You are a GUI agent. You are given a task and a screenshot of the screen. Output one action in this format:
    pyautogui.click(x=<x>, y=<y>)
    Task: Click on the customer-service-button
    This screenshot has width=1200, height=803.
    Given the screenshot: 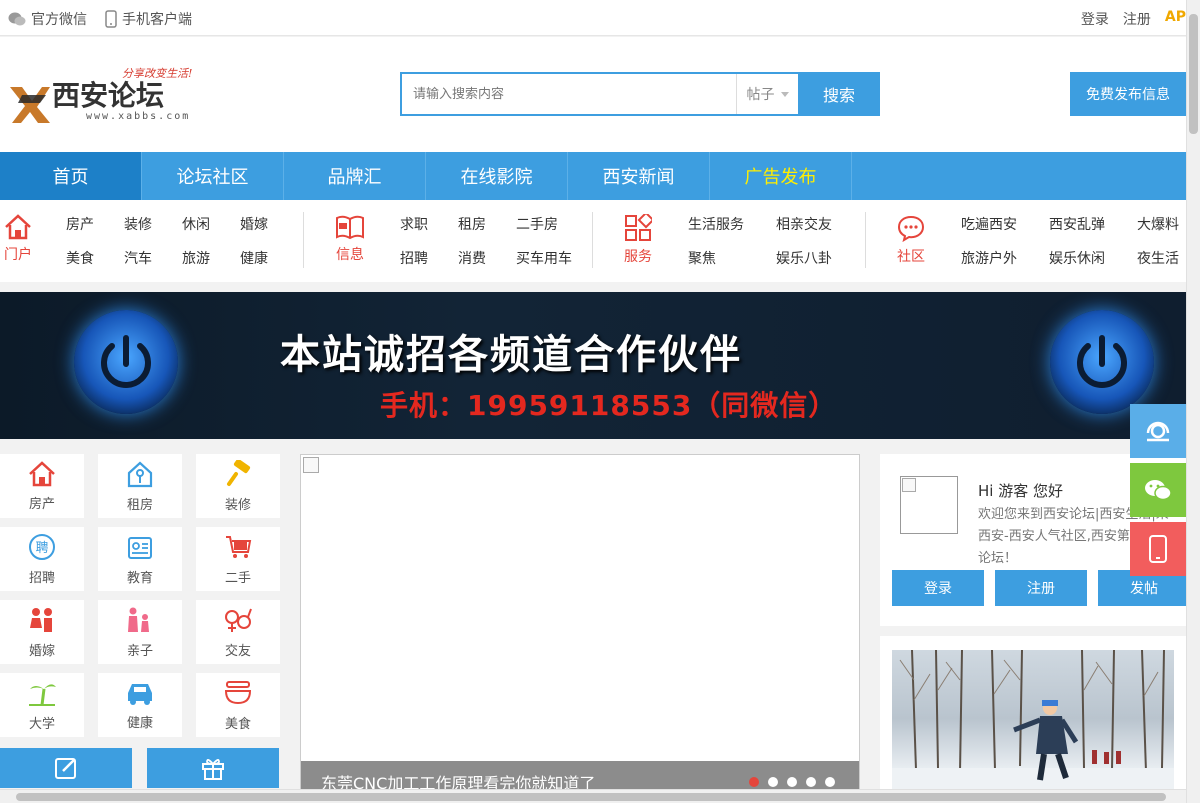 What is the action you would take?
    pyautogui.click(x=1158, y=431)
    